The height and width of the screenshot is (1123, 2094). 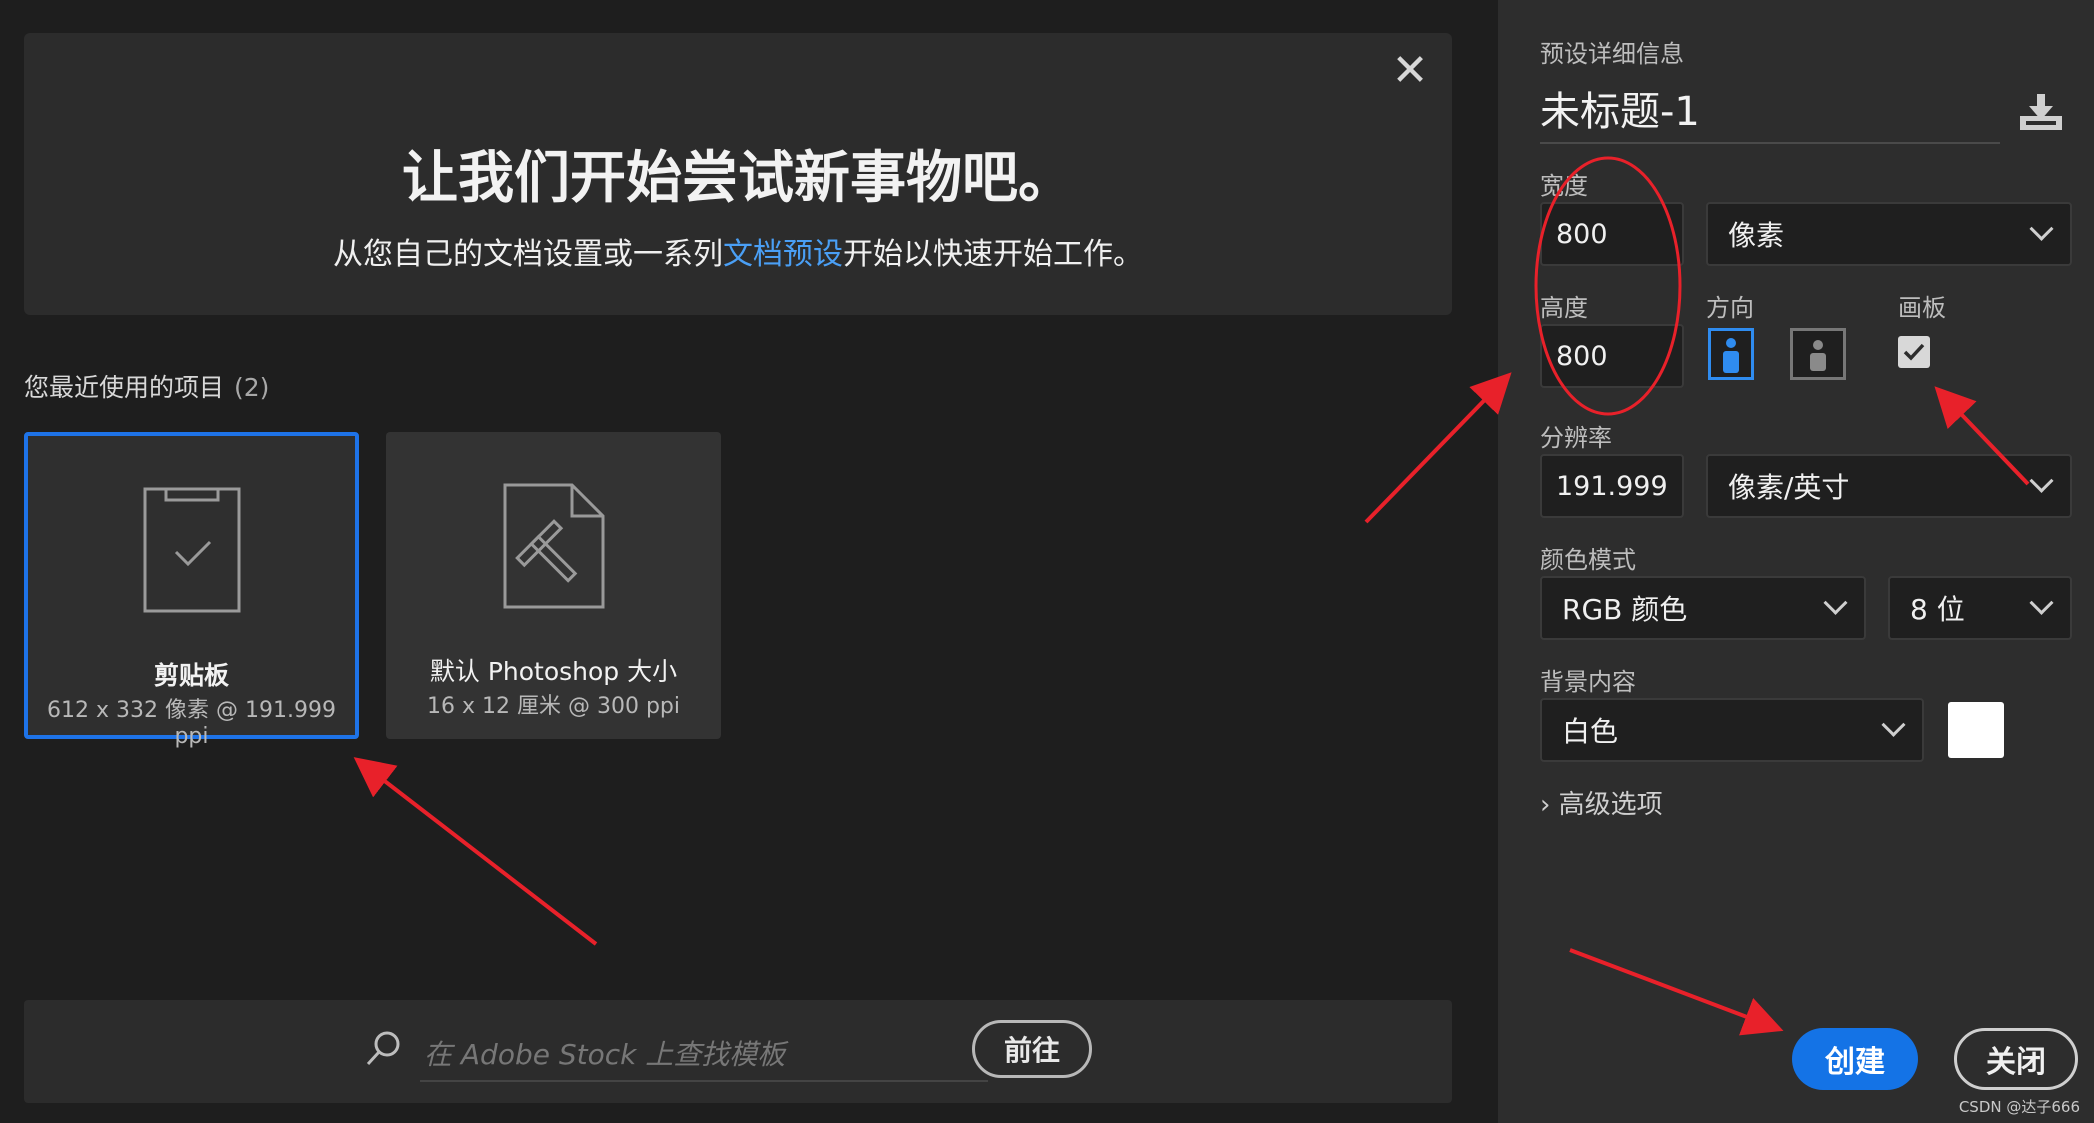 I want to click on stock-search-bar: 前往, so click(x=738, y=1051).